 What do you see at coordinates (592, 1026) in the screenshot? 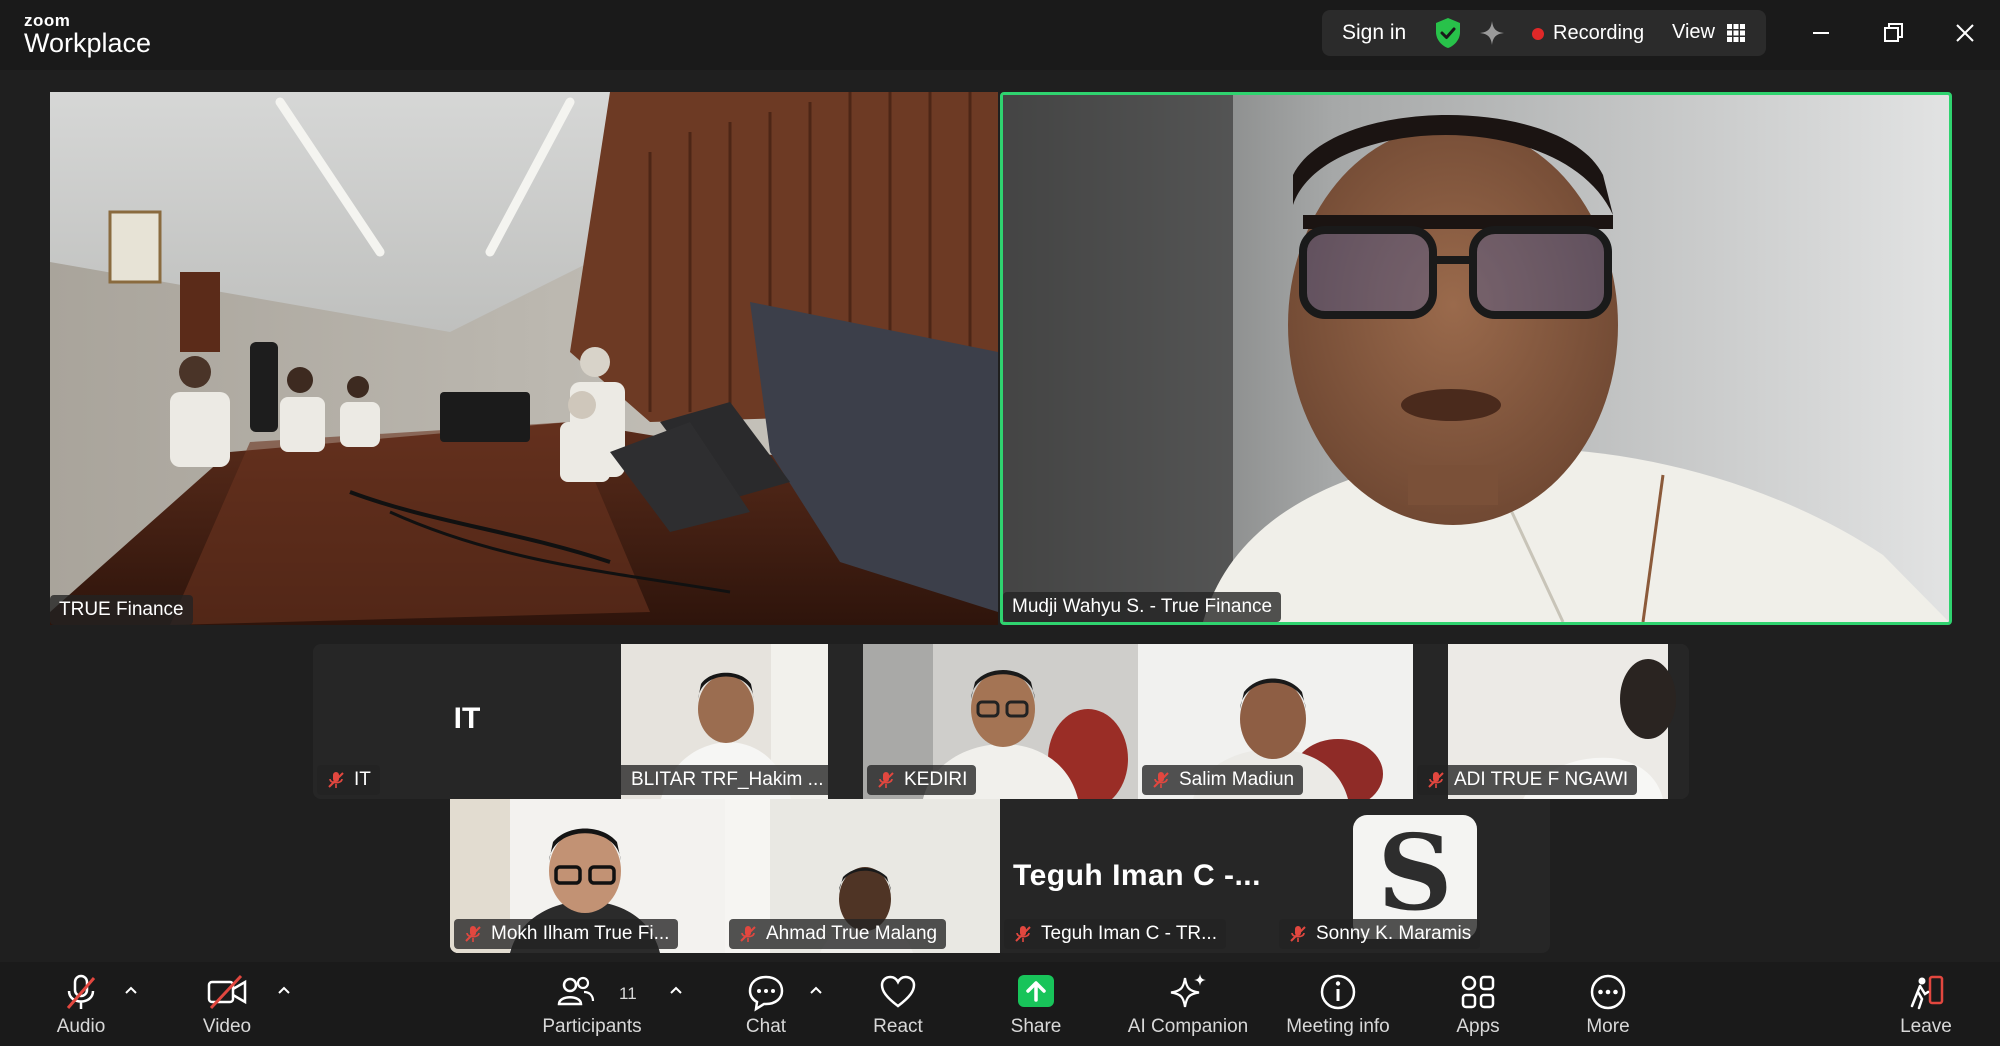
I see `participants-label: Participants` at bounding box center [592, 1026].